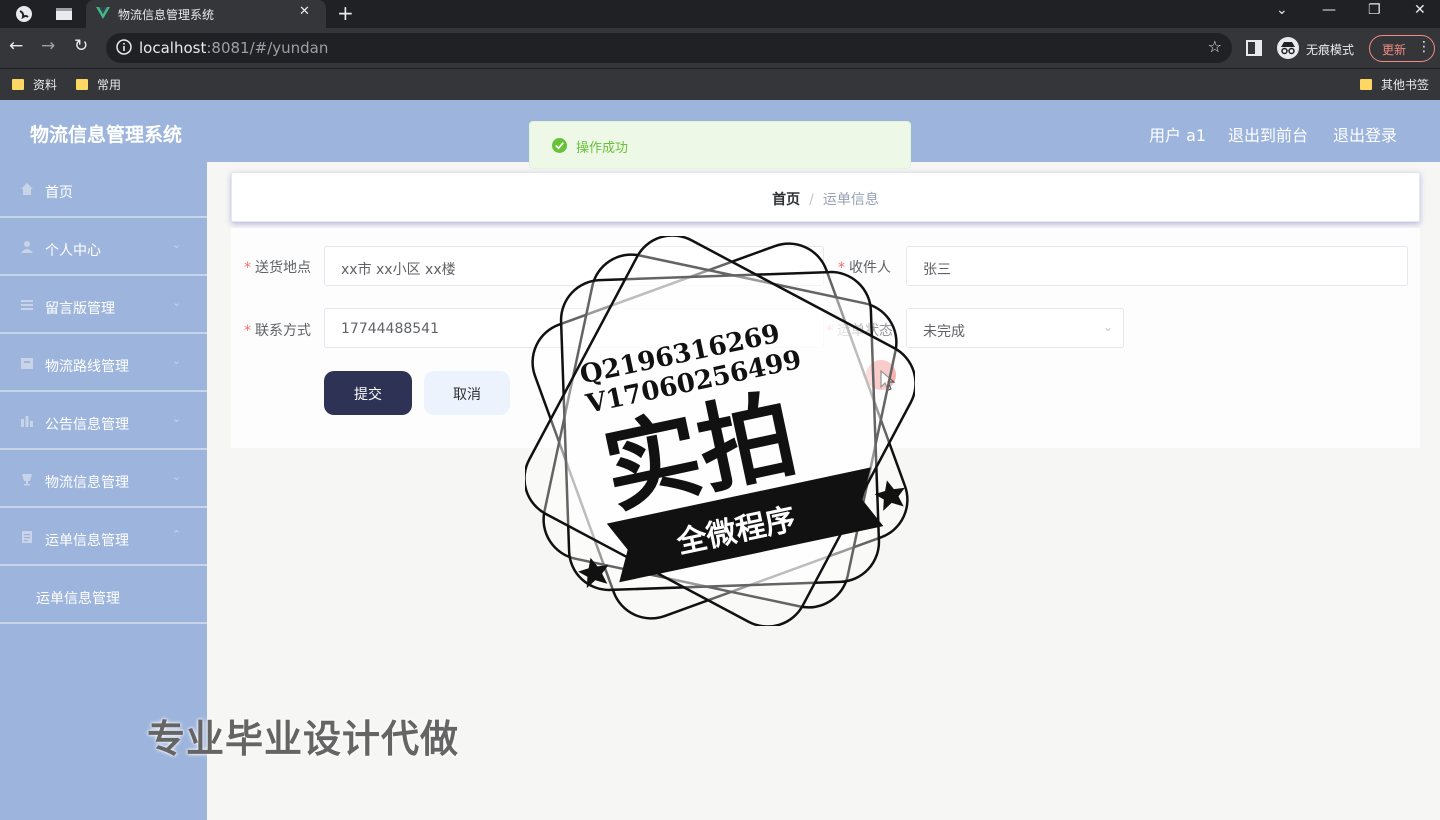  I want to click on other-bookmarks: 其他书签, so click(1394, 84).